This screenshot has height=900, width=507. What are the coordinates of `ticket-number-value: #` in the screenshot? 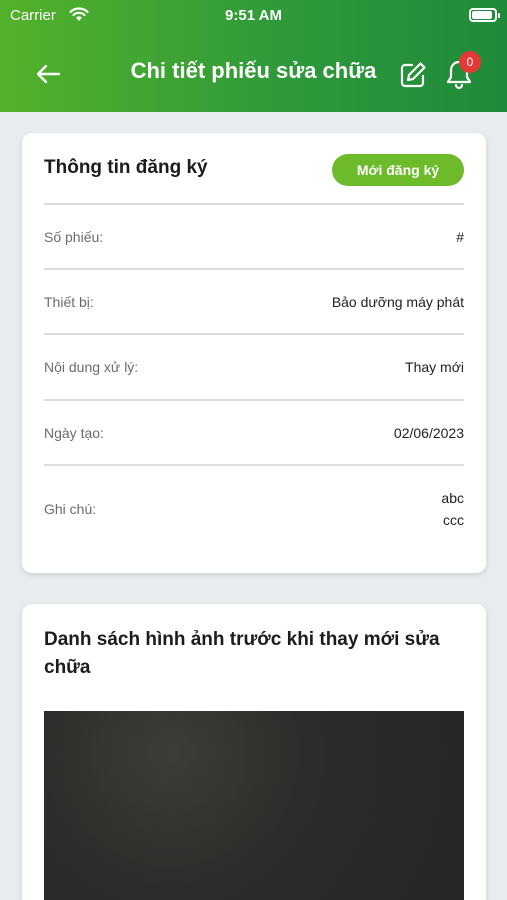 It's located at (460, 237).